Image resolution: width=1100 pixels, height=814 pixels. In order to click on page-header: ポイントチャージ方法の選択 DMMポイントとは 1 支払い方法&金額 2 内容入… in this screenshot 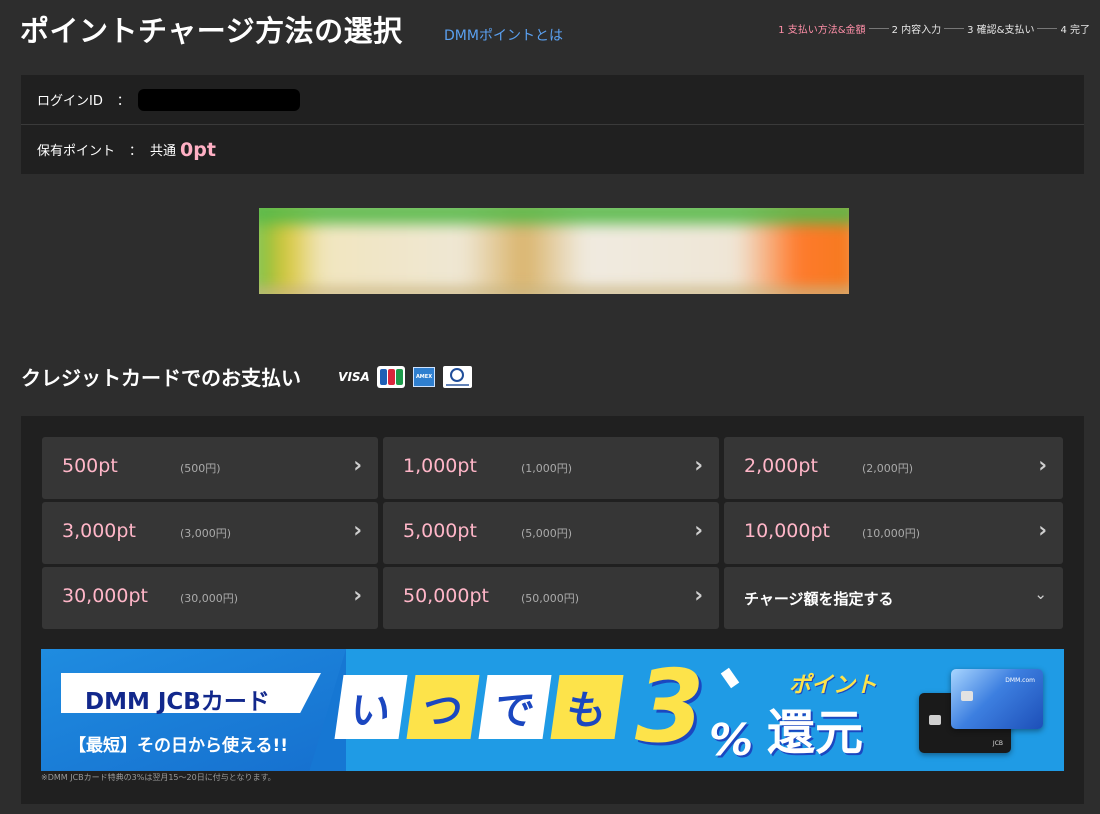, I will do `click(550, 30)`.